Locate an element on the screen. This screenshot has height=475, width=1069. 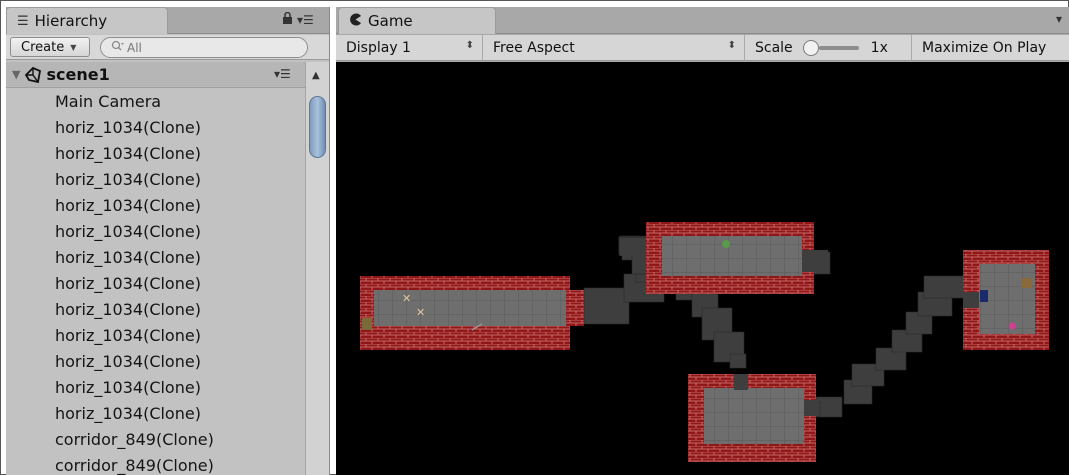
room-bottom is located at coordinates (753, 418).